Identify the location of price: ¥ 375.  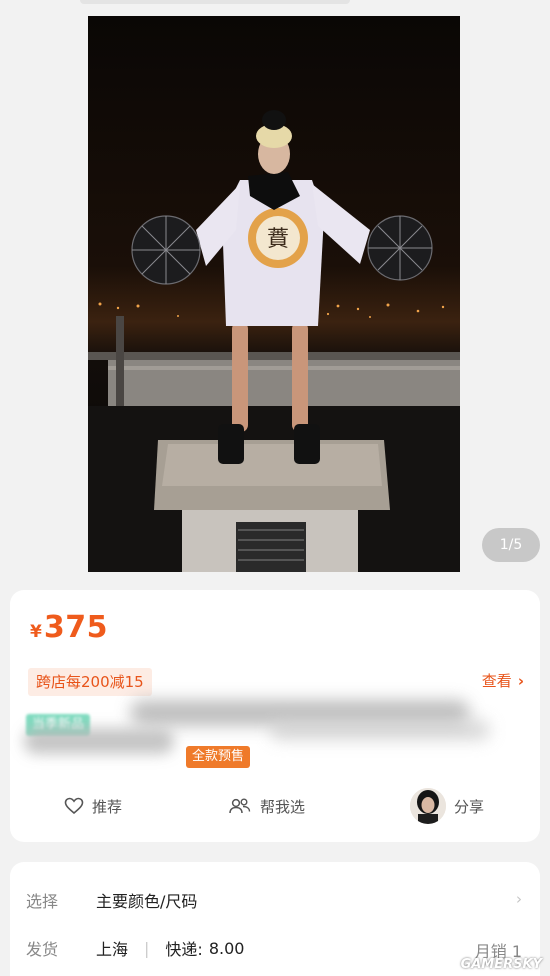
(69, 627).